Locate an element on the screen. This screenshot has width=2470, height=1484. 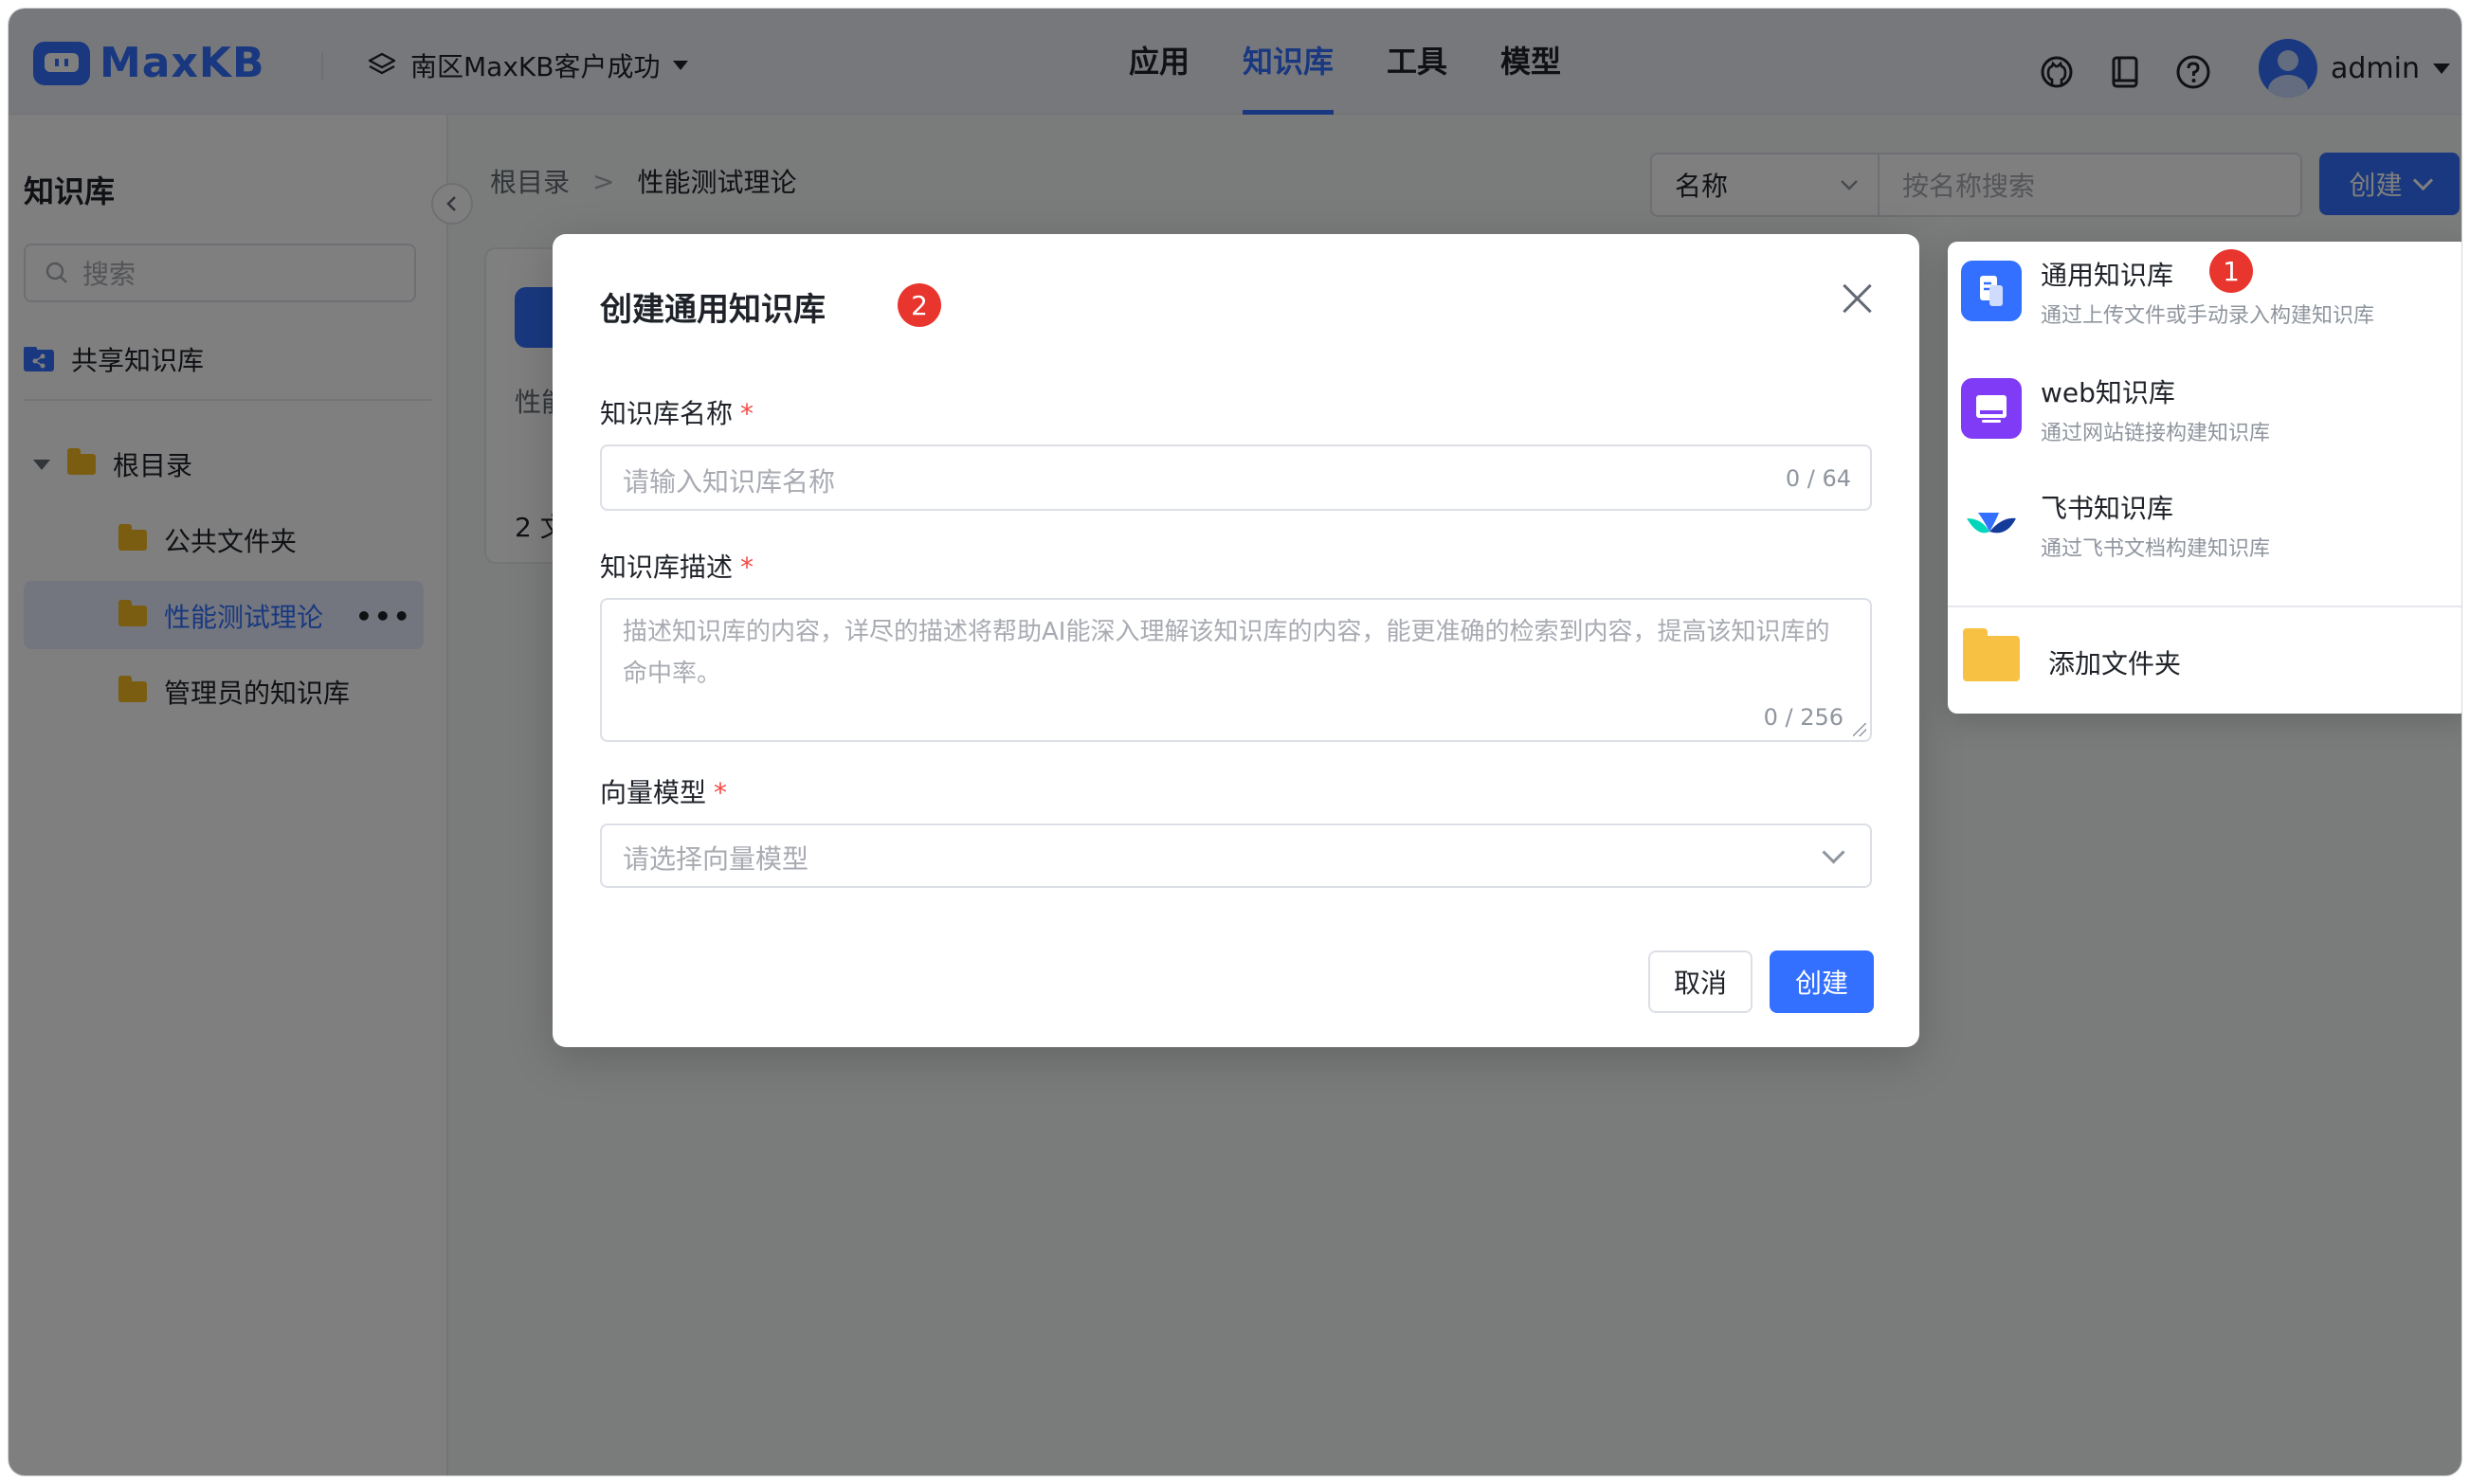
name-input: 请输入知识库名称 0 / 64 is located at coordinates (1236, 477).